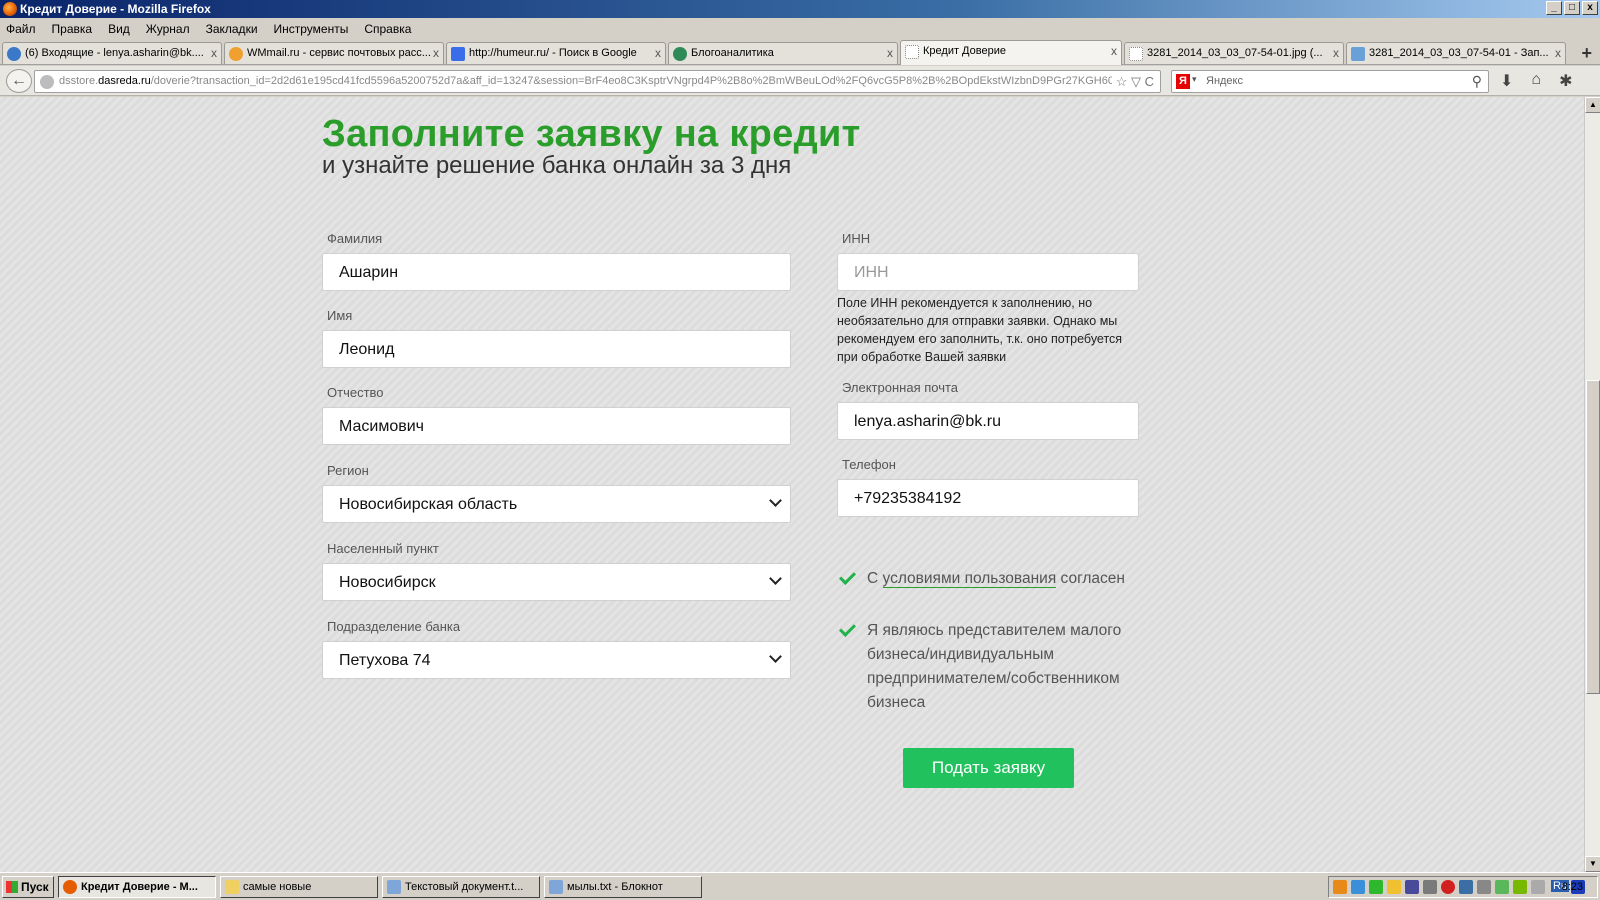  I want to click on terms-suffix: согласен, so click(1090, 578).